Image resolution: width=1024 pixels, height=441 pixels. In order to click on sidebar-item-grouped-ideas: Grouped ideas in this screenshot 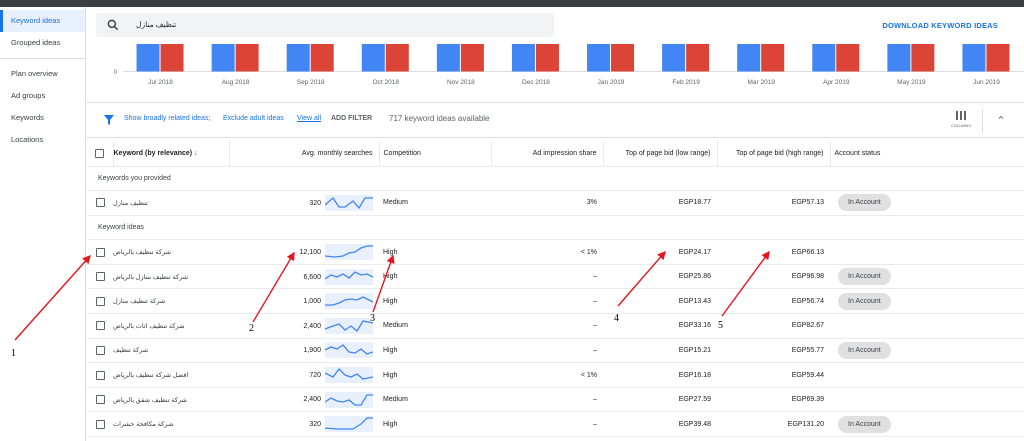, I will do `click(42, 43)`.